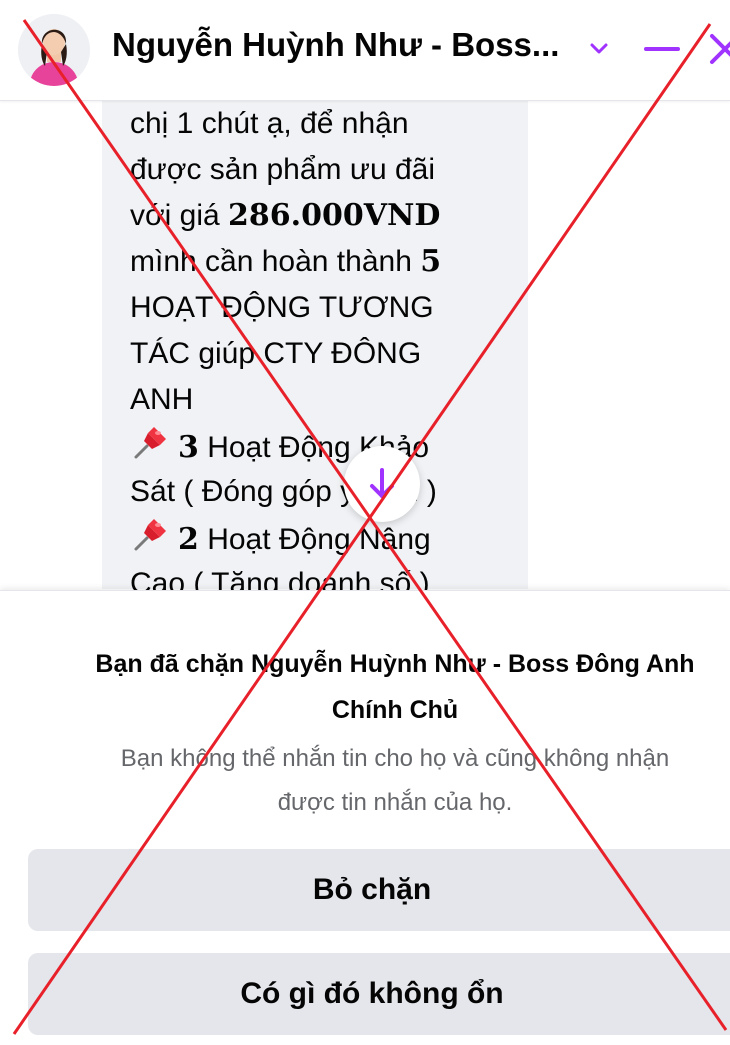 The width and height of the screenshot is (730, 1045). I want to click on message-line: với giá 286.000VND, so click(320, 216).